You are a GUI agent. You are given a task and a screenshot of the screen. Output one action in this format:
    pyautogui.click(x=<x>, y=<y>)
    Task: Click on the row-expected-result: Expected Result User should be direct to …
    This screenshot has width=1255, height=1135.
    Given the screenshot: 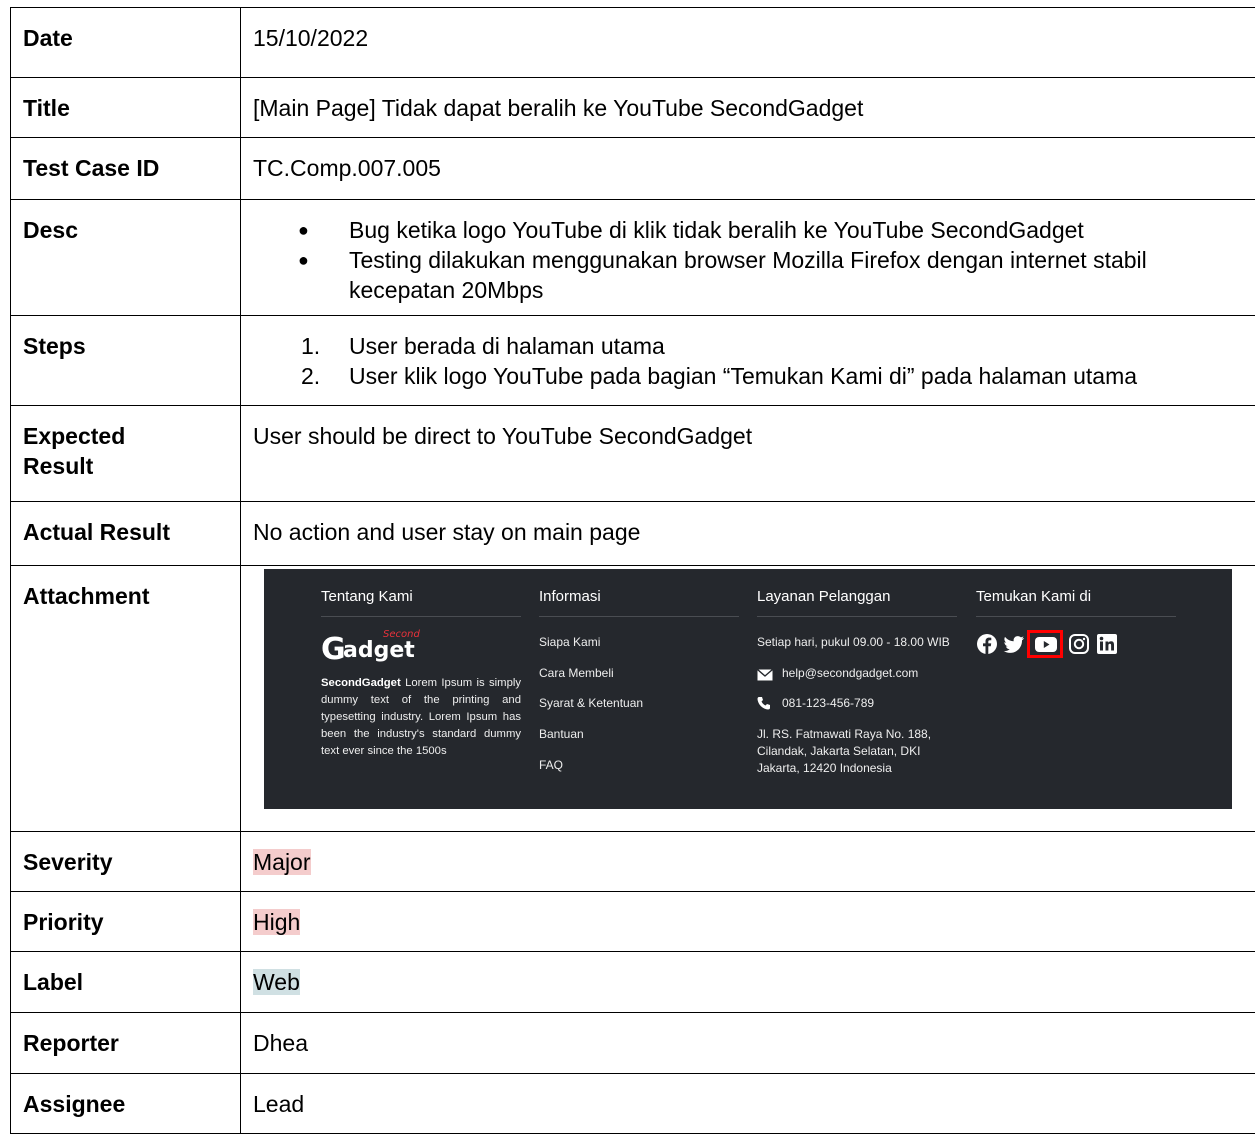 What is the action you would take?
    pyautogui.click(x=632, y=453)
    